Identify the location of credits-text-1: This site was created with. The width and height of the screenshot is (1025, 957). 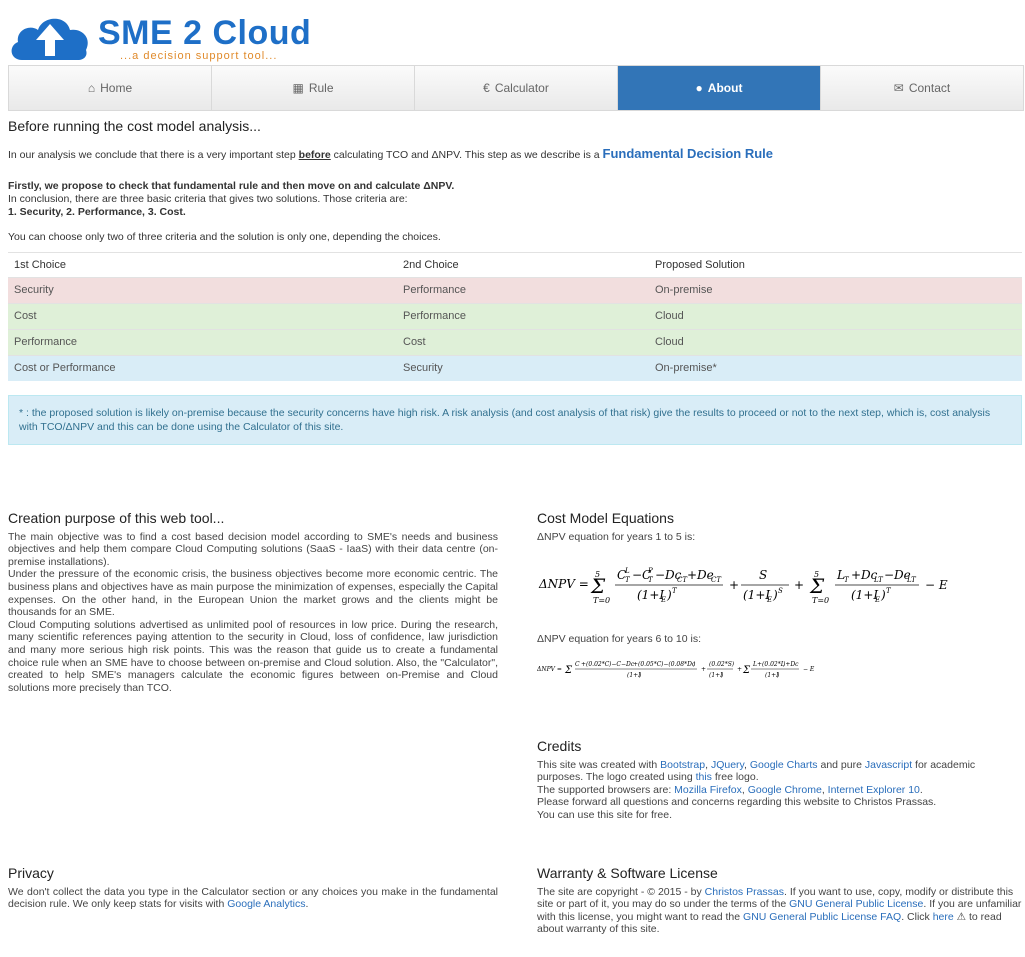
(599, 764).